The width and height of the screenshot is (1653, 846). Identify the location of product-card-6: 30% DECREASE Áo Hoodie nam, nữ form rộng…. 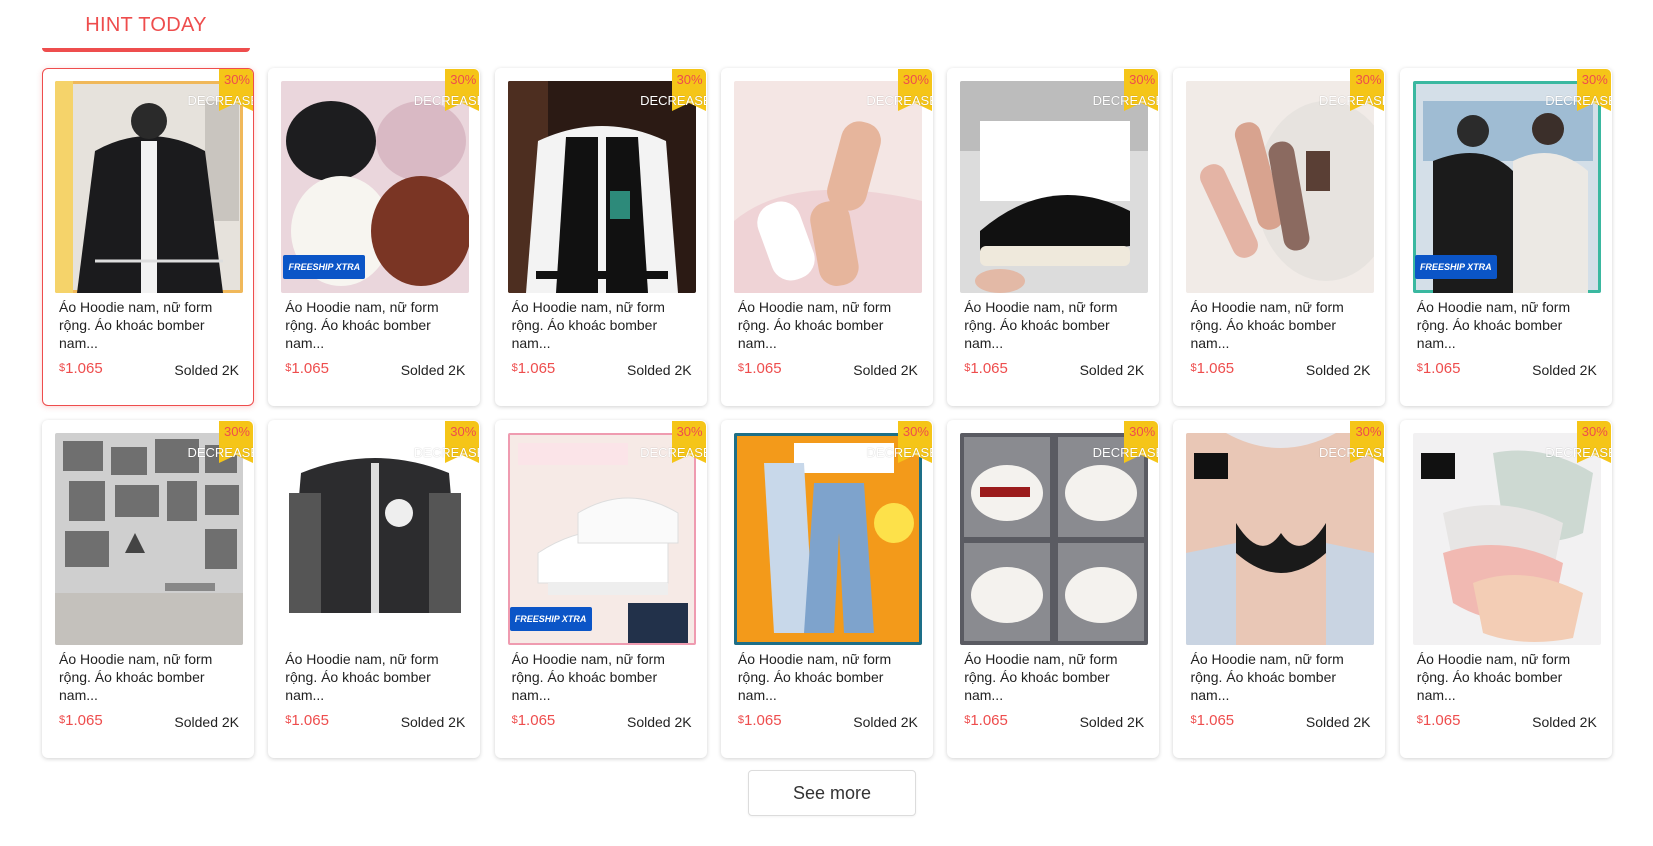
(1279, 237).